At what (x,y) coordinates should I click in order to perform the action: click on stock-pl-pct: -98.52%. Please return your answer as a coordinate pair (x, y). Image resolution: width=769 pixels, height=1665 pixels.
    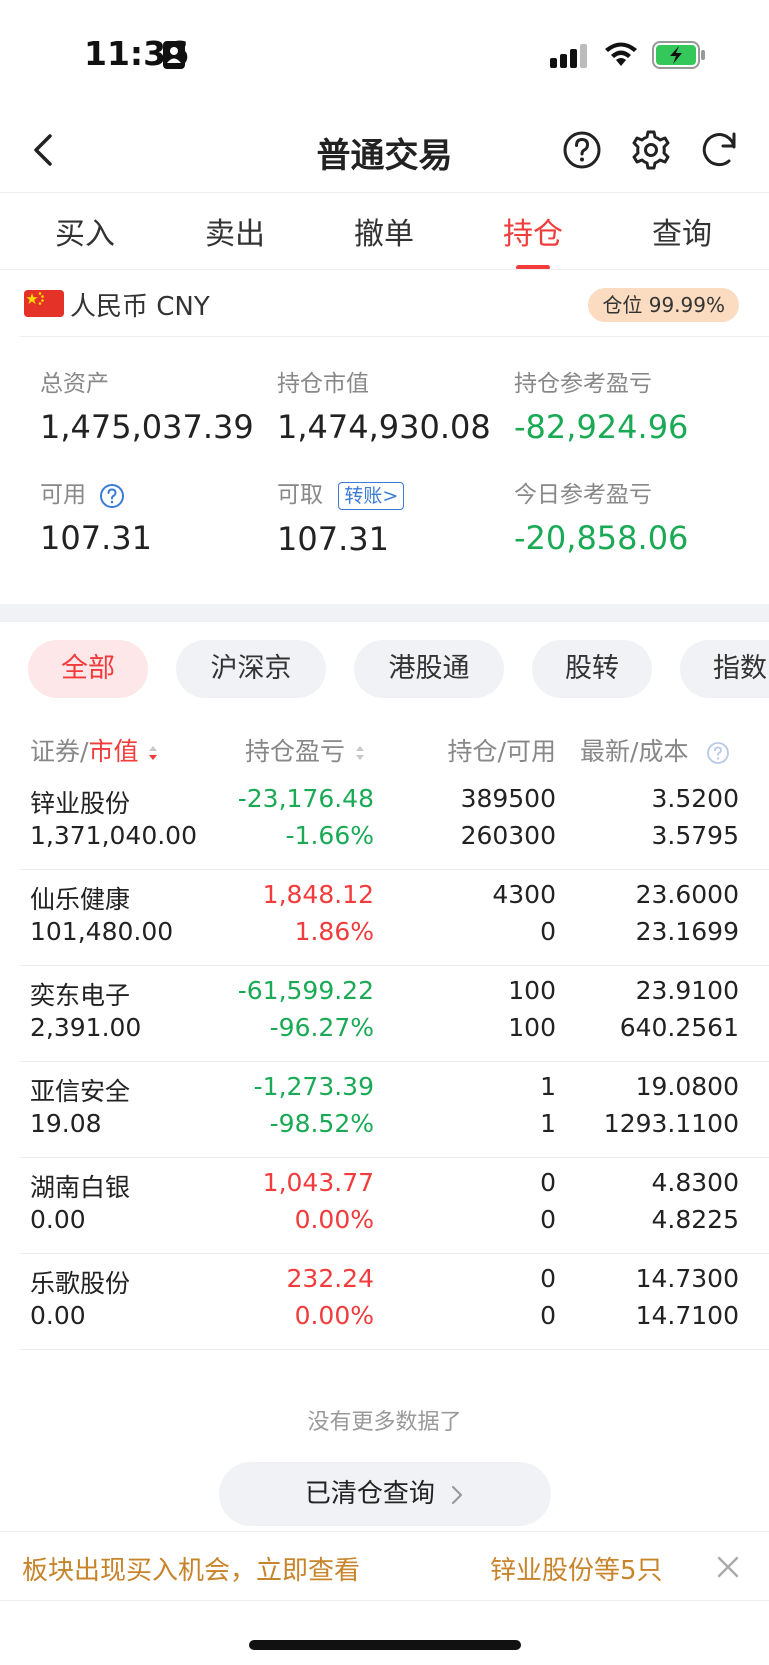
    Looking at the image, I should click on (321, 1123).